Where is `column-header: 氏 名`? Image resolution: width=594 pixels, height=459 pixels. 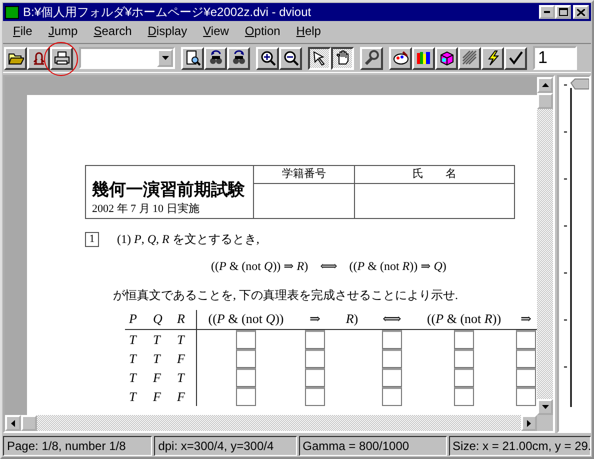 column-header: 氏 名 is located at coordinates (434, 175).